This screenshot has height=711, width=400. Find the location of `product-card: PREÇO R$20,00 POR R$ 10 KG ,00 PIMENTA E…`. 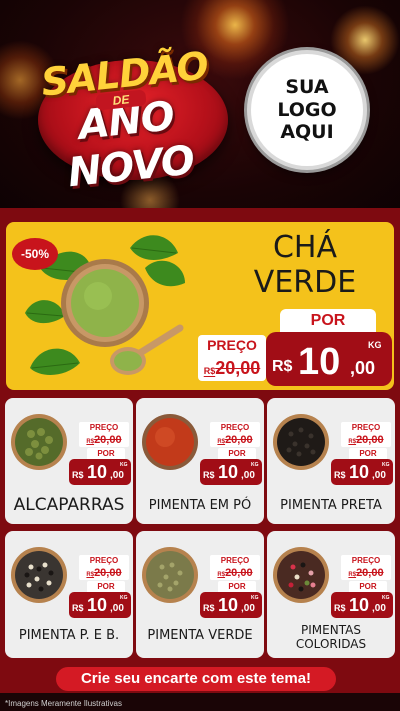

product-card: PREÇO R$20,00 POR R$ 10 KG ,00 PIMENTA E… is located at coordinates (200, 461).